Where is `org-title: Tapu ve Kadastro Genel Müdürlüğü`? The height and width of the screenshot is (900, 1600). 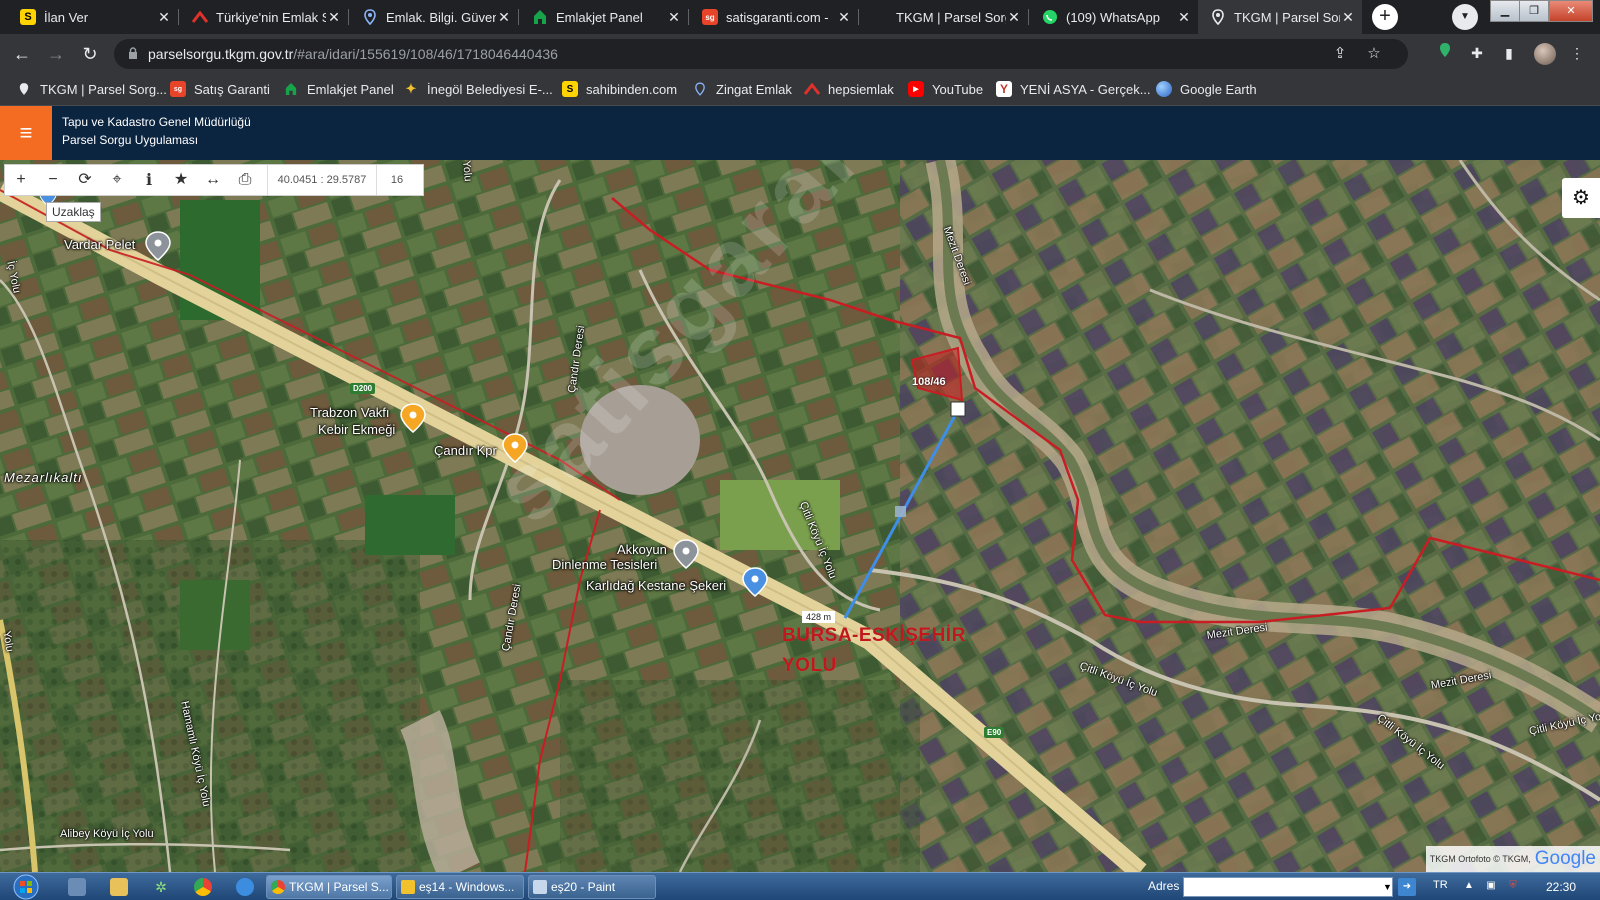
org-title: Tapu ve Kadastro Genel Müdürlüğü is located at coordinates (156, 122).